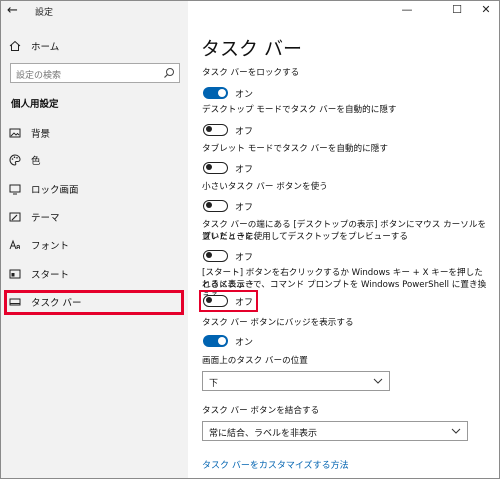 The image size is (500, 479). Describe the element at coordinates (295, 149) in the screenshot. I see `autohide-tablet-label: タブレット モードでタスク バーを自動的に隠す` at that location.